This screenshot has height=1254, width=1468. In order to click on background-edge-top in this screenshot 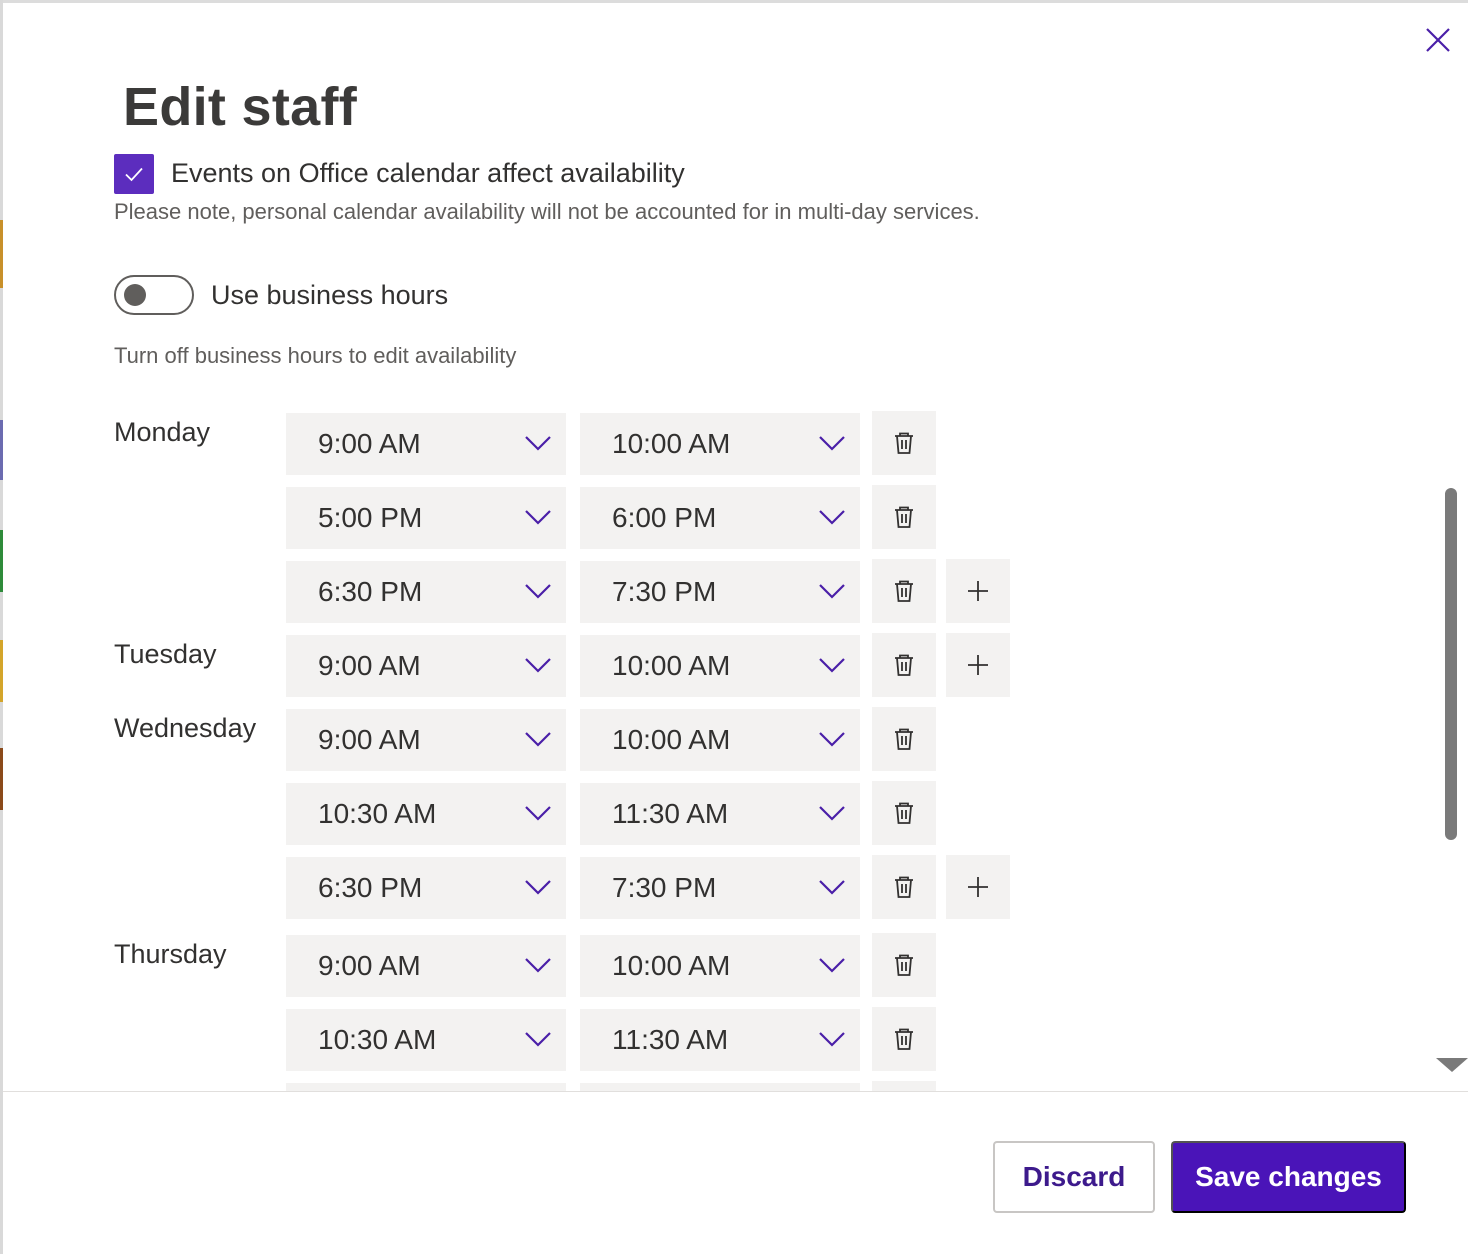, I will do `click(734, 1)`.